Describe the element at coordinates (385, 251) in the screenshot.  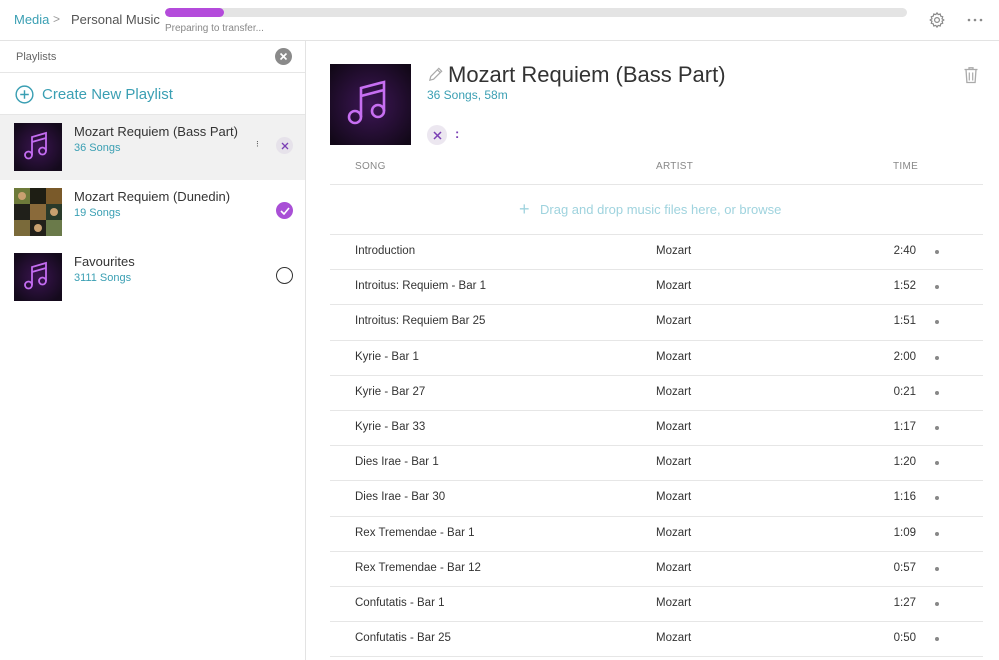
I see `song-title: Introduction` at that location.